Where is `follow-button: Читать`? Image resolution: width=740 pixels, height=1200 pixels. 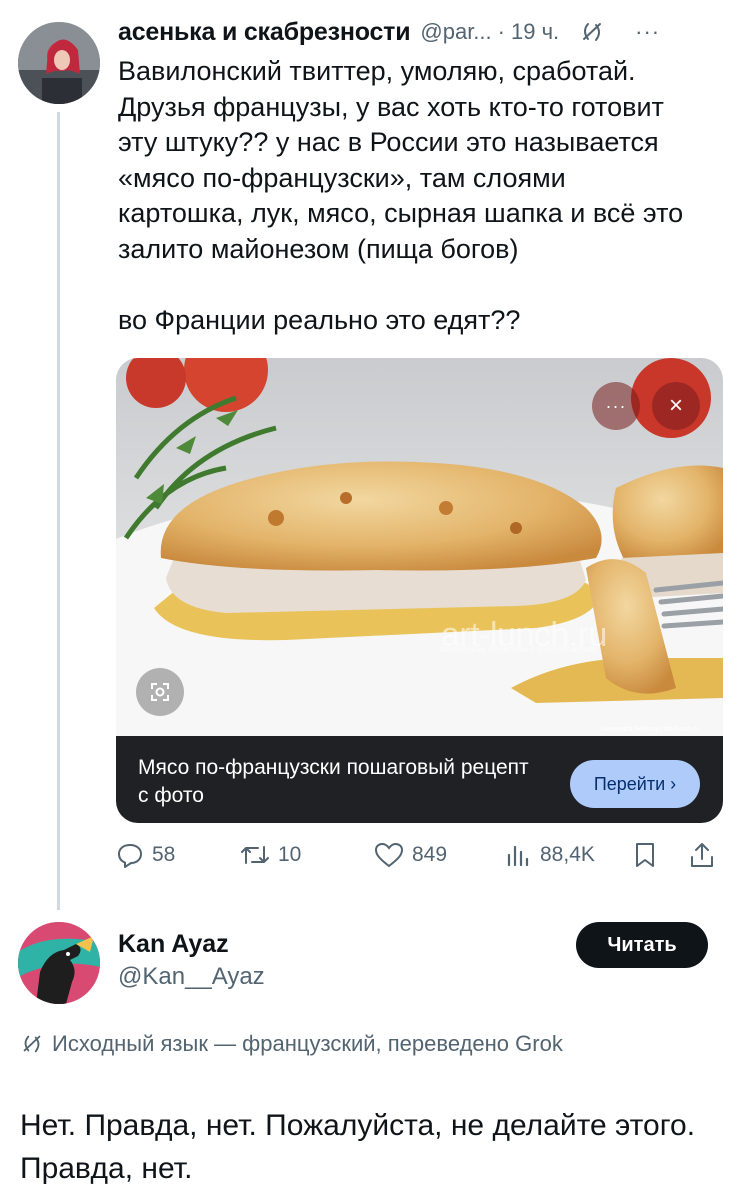
follow-button: Читать is located at coordinates (642, 945).